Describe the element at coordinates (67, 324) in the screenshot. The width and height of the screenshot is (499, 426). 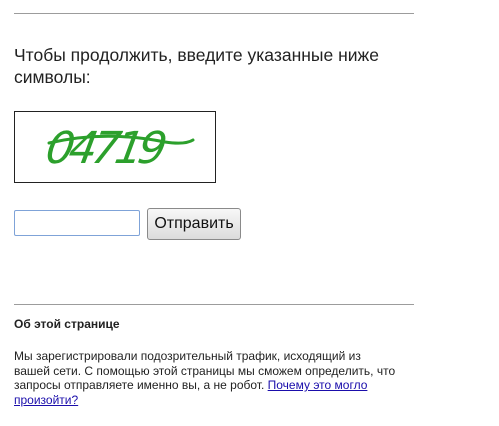
I see `about-heading: Об этой странице` at that location.